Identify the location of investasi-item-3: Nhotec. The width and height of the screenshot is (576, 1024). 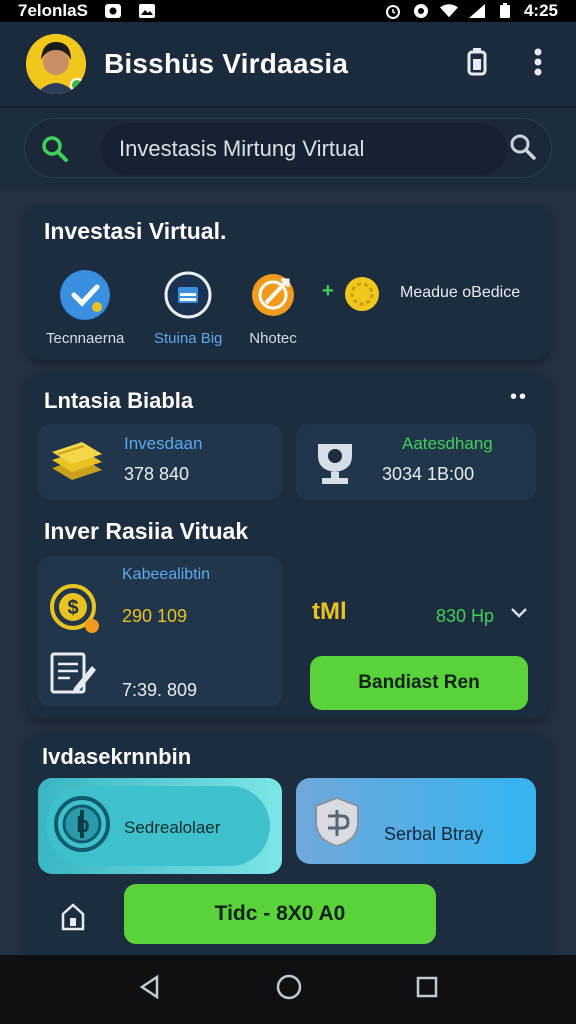
(273, 308).